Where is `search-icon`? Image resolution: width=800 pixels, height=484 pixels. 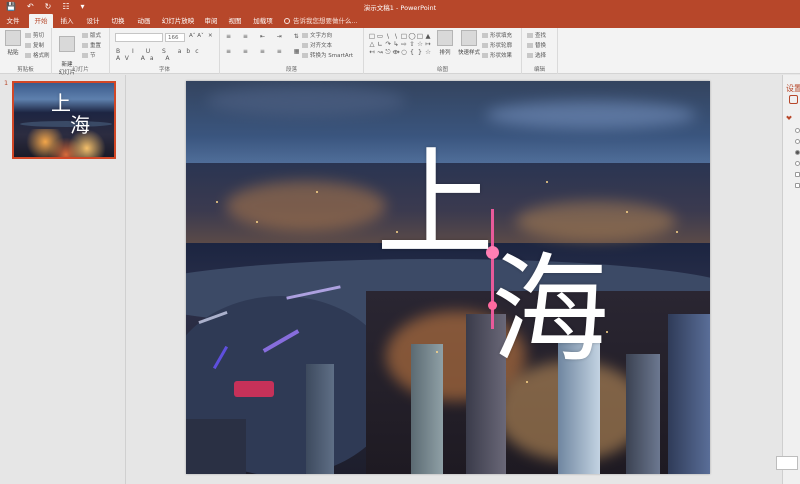
search-icon is located at coordinates (530, 35).